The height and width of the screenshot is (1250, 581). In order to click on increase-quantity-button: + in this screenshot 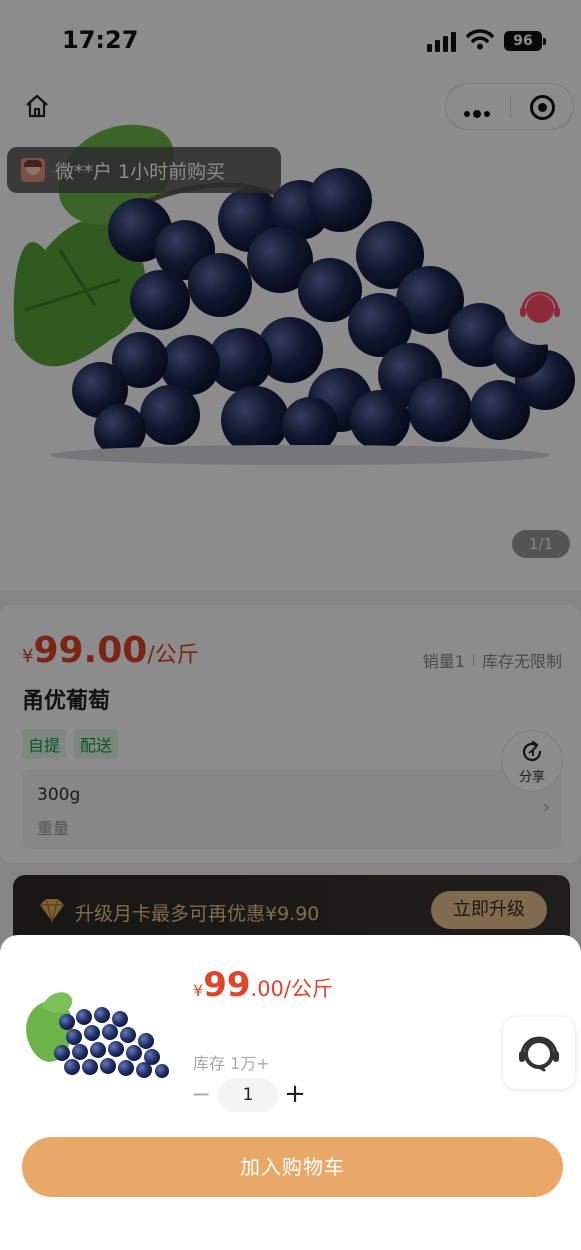, I will do `click(295, 1094)`.